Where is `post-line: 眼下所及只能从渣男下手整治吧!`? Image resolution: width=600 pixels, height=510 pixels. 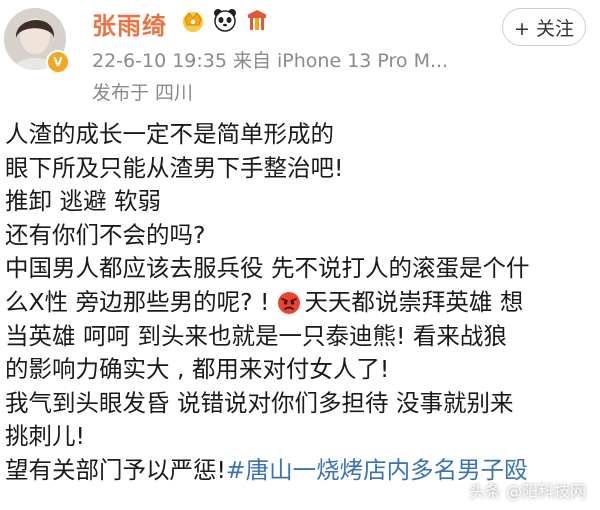
post-line: 眼下所及只能从渣男下手整治吧! is located at coordinates (174, 167).